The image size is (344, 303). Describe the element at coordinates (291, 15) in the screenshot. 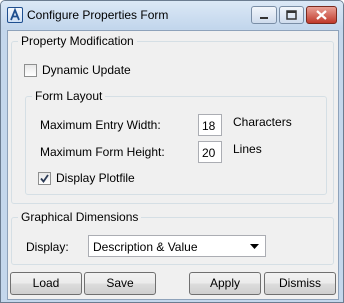

I see `maximize-button` at that location.